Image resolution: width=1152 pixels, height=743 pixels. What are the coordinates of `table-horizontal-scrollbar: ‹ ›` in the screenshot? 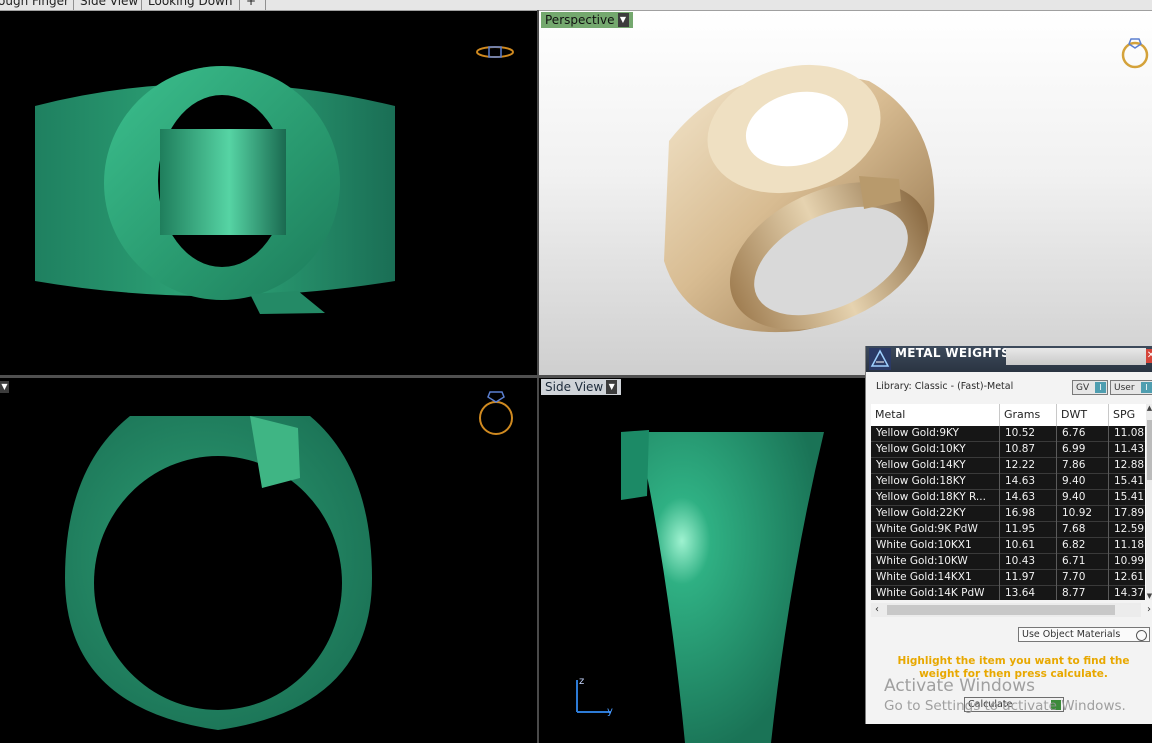 It's located at (1011, 610).